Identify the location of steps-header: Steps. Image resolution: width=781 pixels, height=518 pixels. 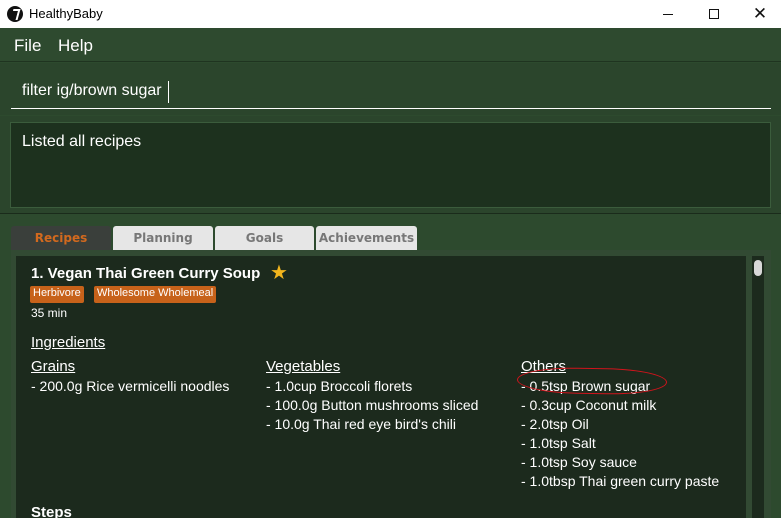
(51, 511).